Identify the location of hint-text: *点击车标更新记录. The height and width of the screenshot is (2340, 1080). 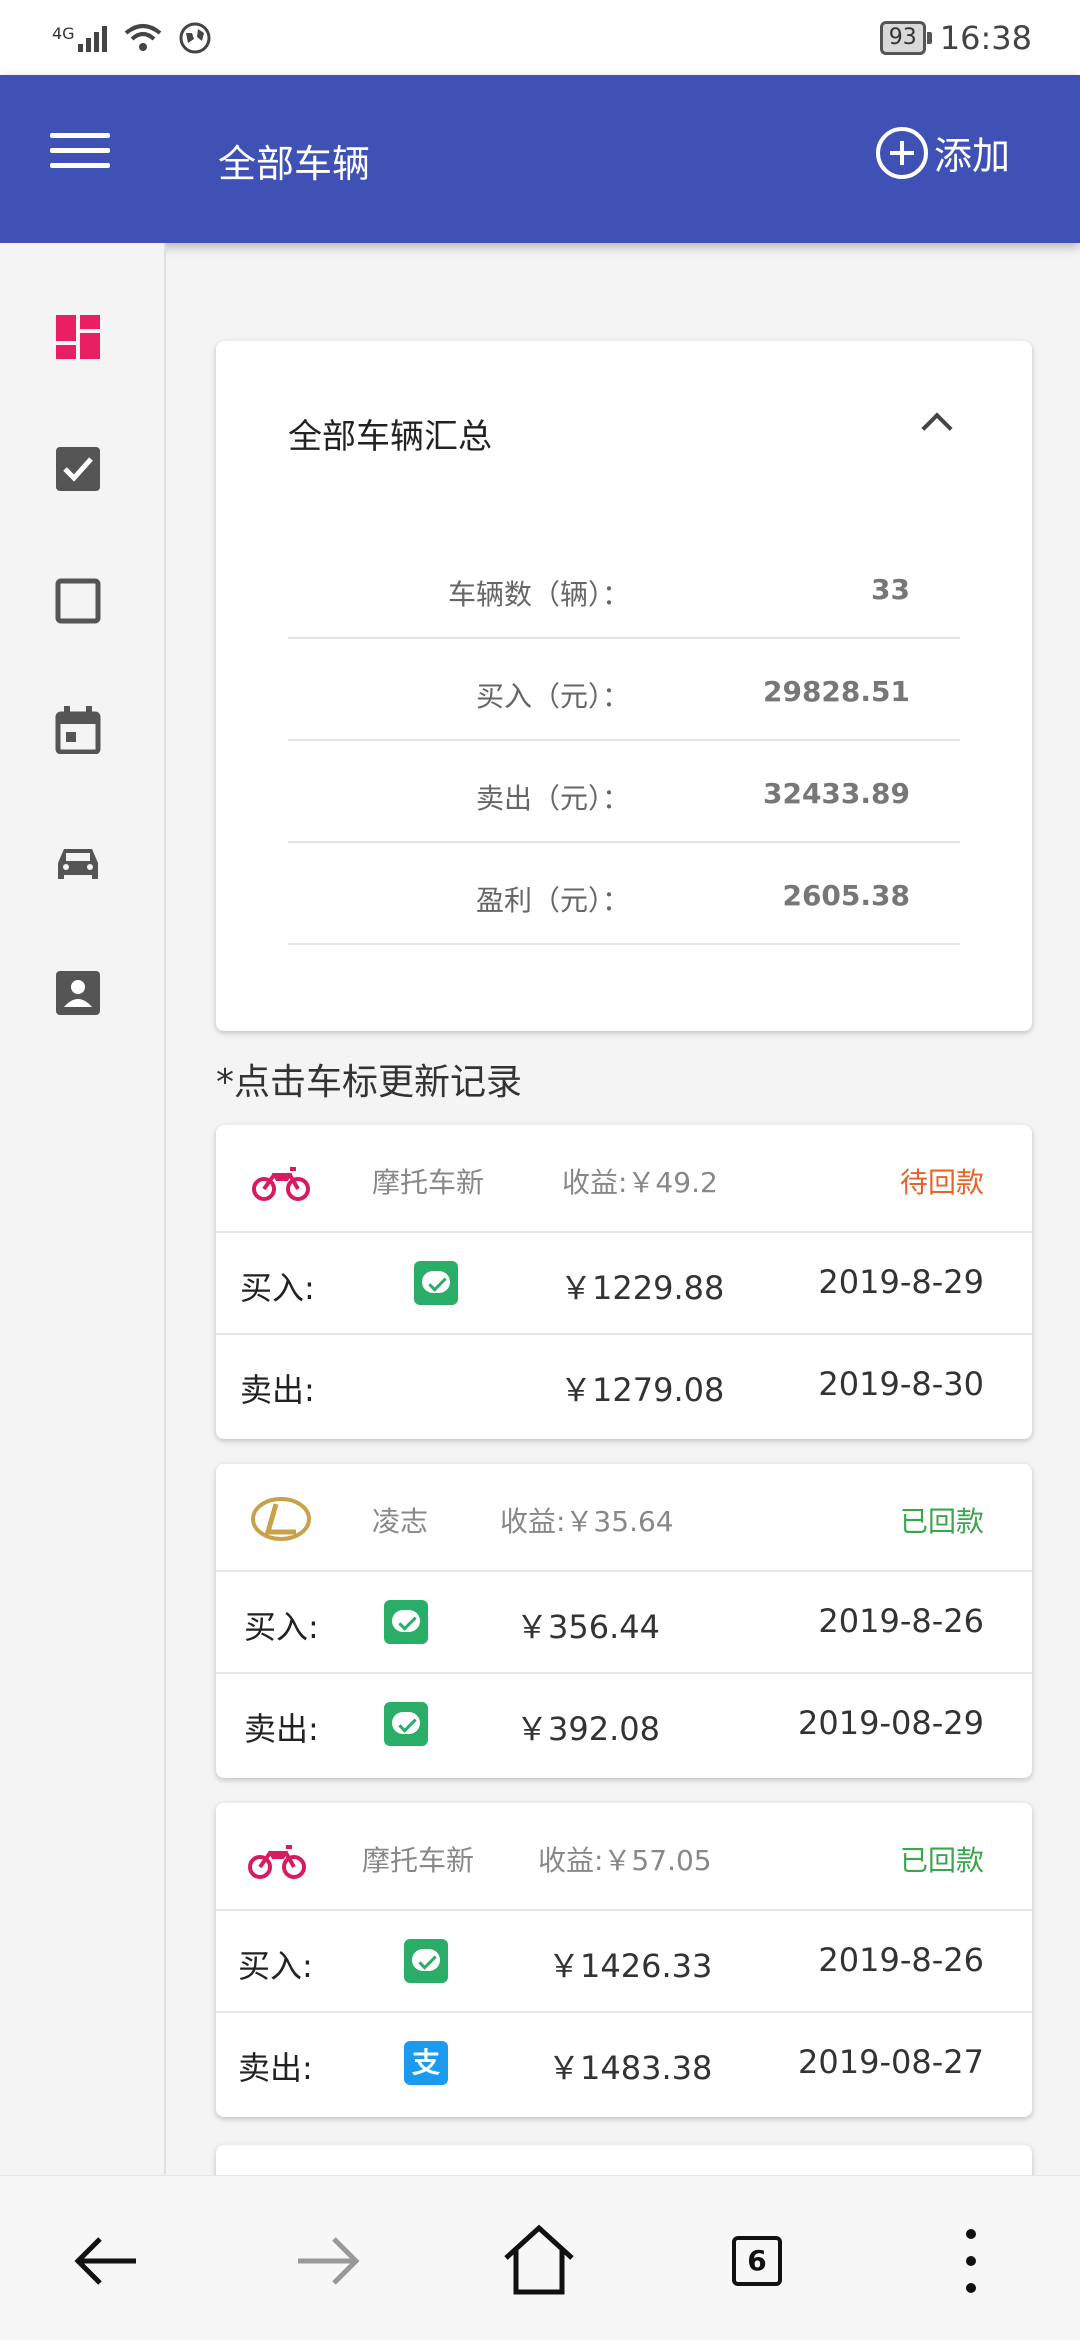
(369, 1082).